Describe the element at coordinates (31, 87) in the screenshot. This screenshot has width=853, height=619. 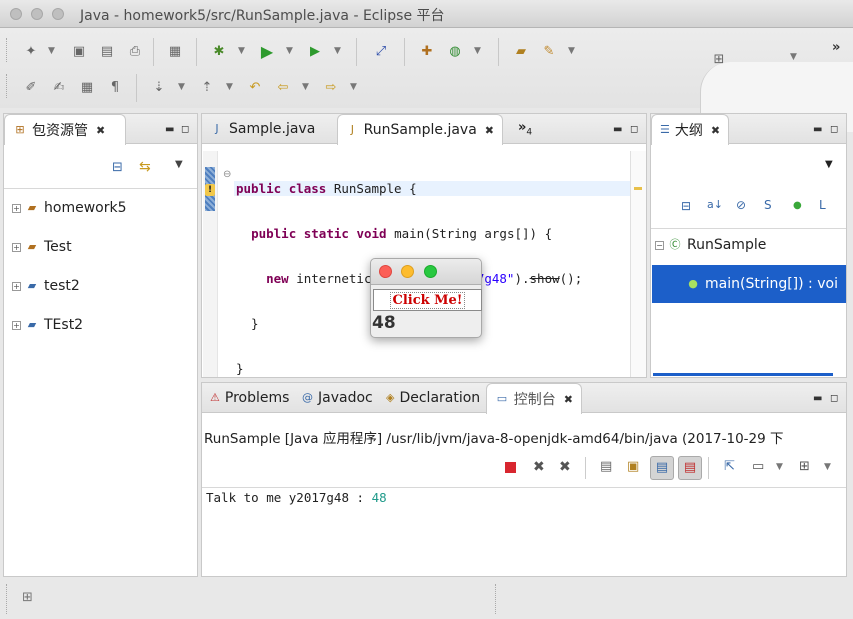
I see `toggle-mark-icon: ✐` at that location.